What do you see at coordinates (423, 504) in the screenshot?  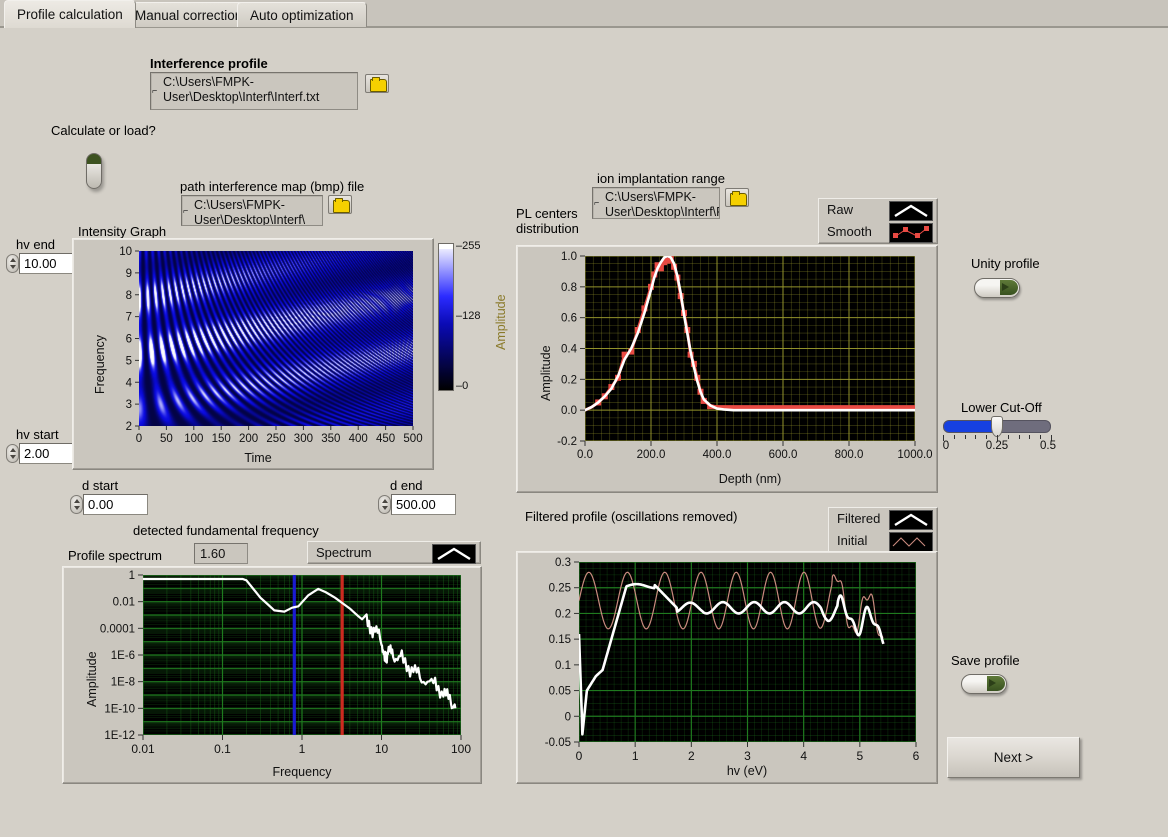 I see `d-end-value: 500.00` at bounding box center [423, 504].